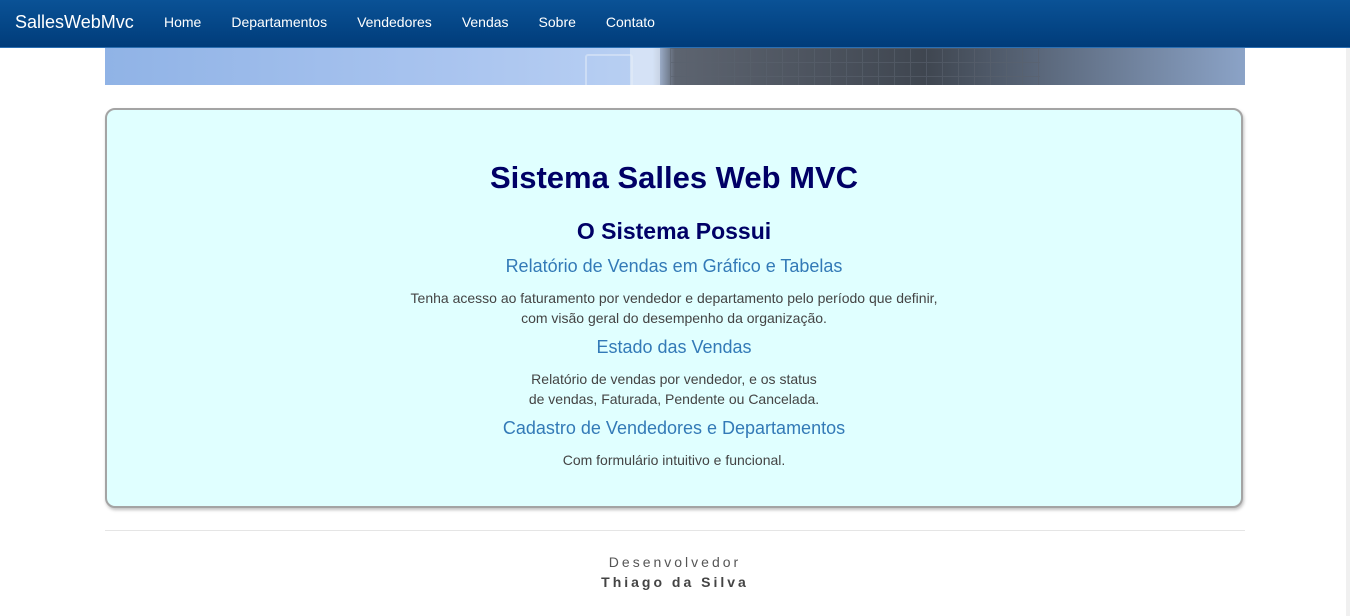 This screenshot has width=1350, height=616. I want to click on hero-banner-image, so click(675, 66).